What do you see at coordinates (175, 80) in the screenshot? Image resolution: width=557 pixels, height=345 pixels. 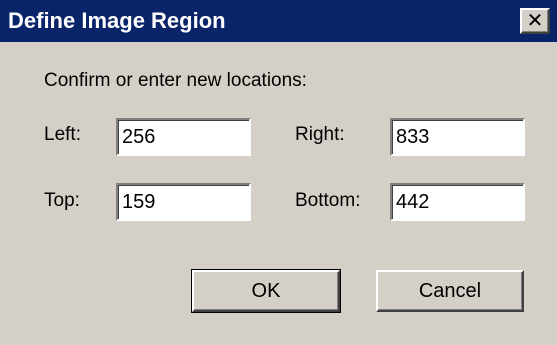 I see `instruction-text: Confirm or enter new locations:` at bounding box center [175, 80].